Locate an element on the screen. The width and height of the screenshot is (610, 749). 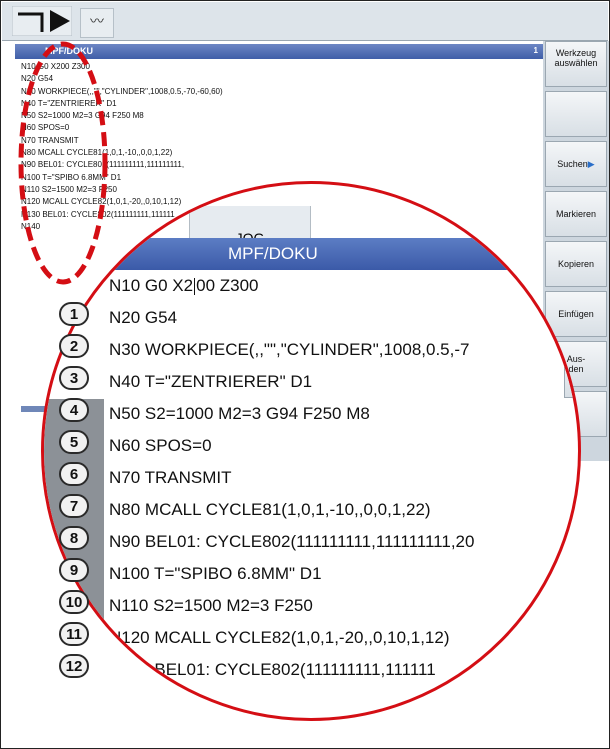
magnified-line: N140 is located at coordinates (129, 702).